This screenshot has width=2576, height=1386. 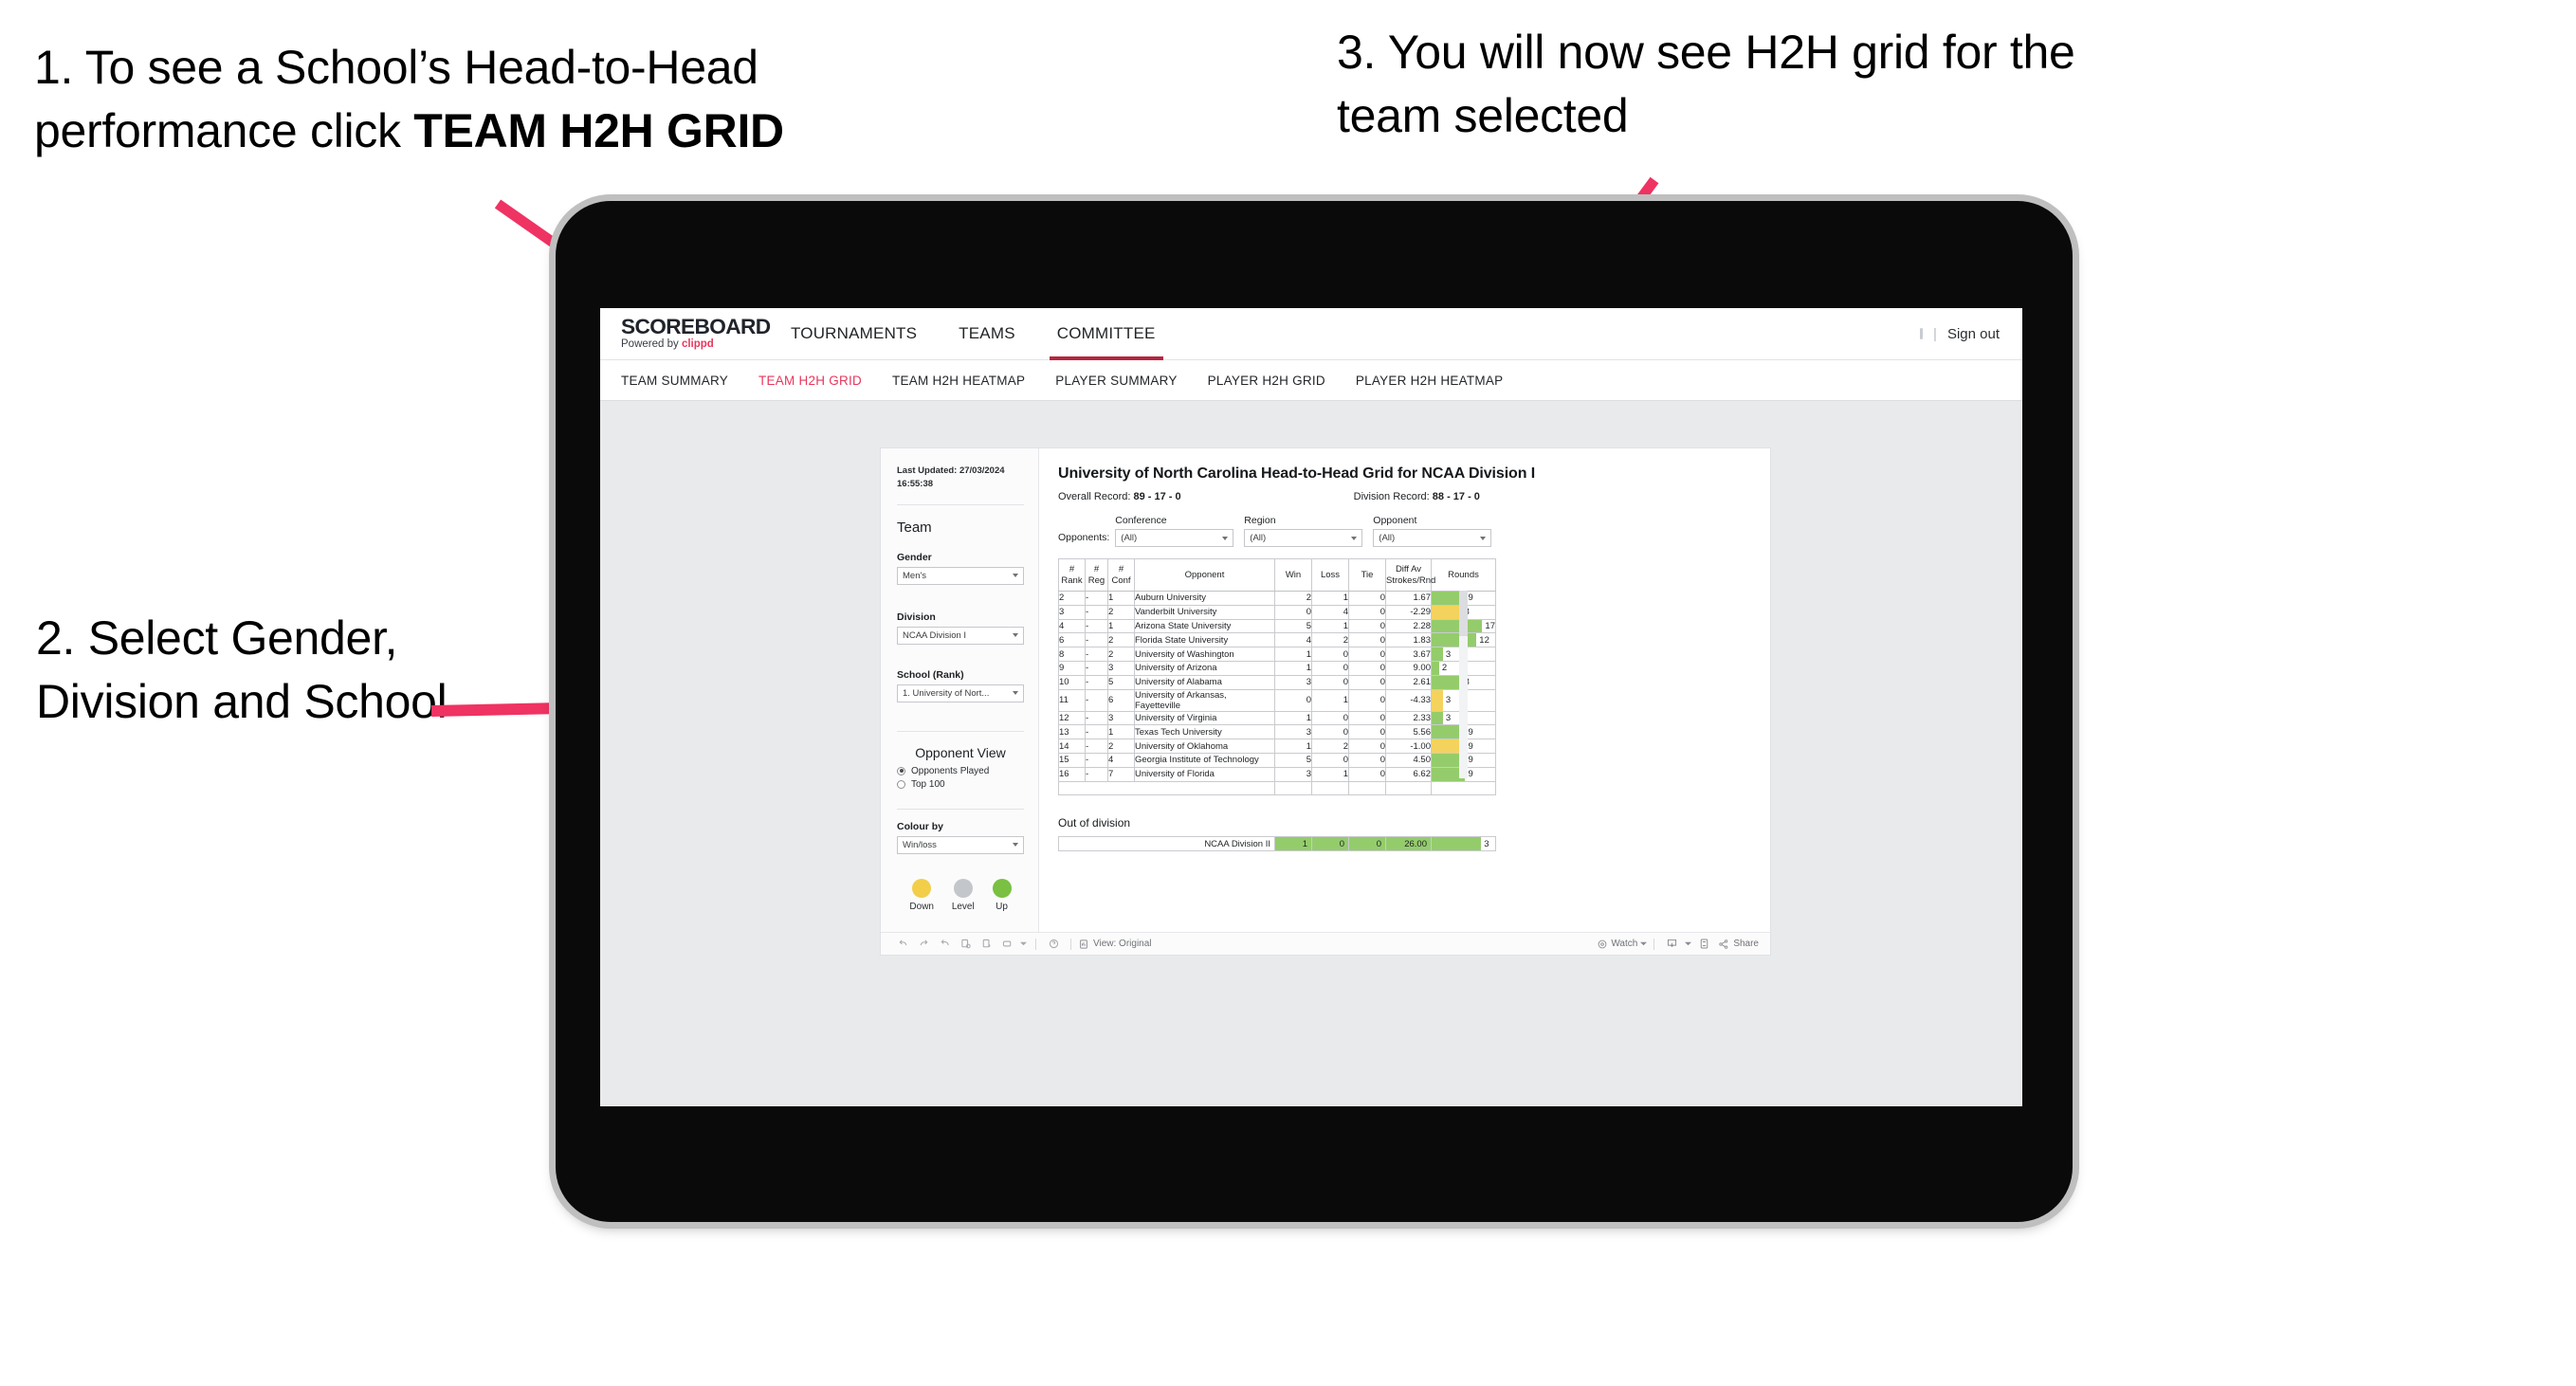 I want to click on col-header-line: Diff Av, so click(x=1408, y=569).